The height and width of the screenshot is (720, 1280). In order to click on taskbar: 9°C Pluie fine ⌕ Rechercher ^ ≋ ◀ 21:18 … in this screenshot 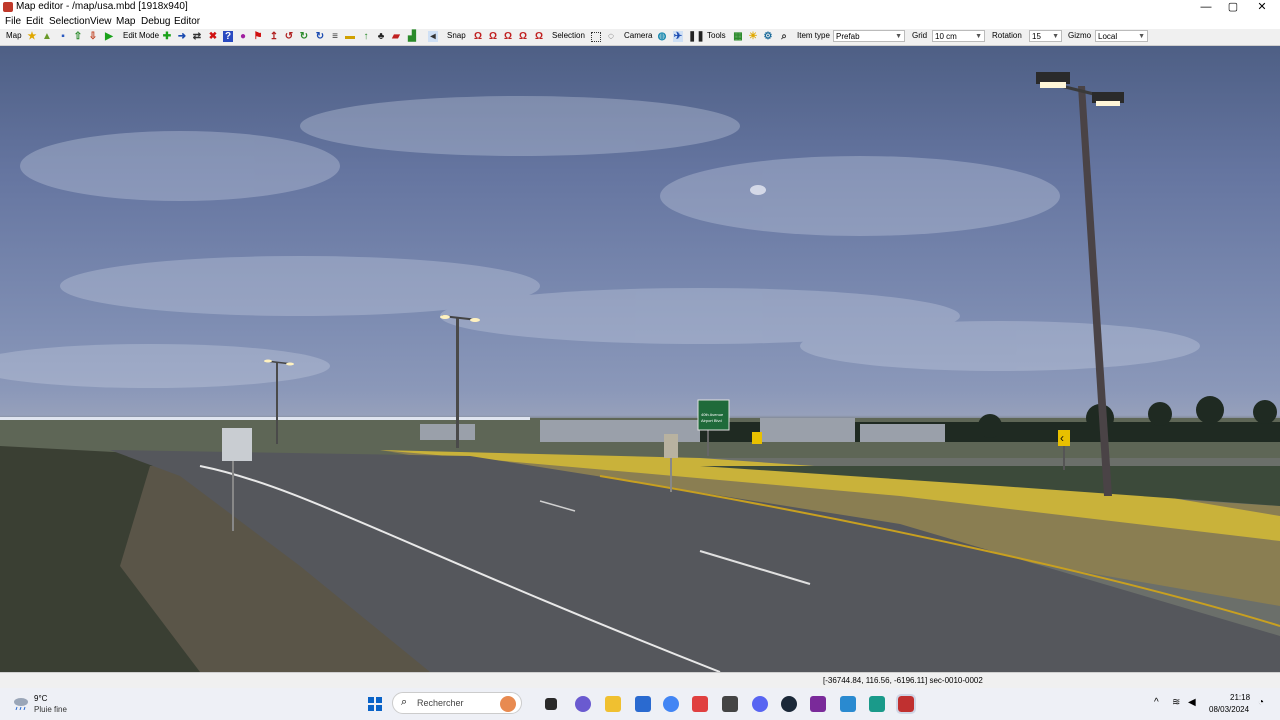, I will do `click(640, 704)`.